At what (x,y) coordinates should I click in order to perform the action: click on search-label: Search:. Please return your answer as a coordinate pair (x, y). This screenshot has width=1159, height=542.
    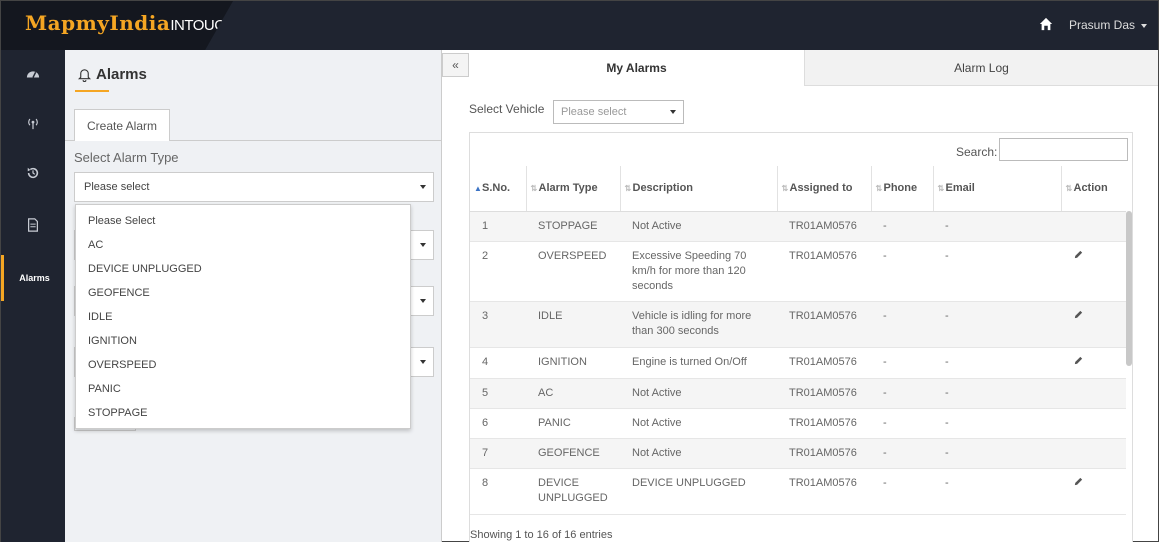
    Looking at the image, I should click on (977, 152).